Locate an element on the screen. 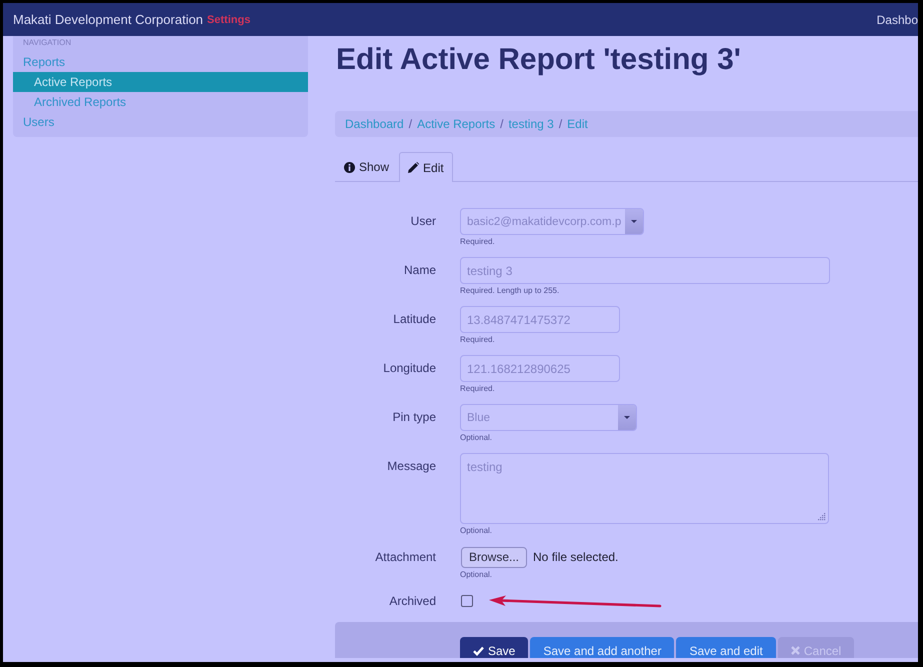 The width and height of the screenshot is (923, 667). field-label: User is located at coordinates (423, 221).